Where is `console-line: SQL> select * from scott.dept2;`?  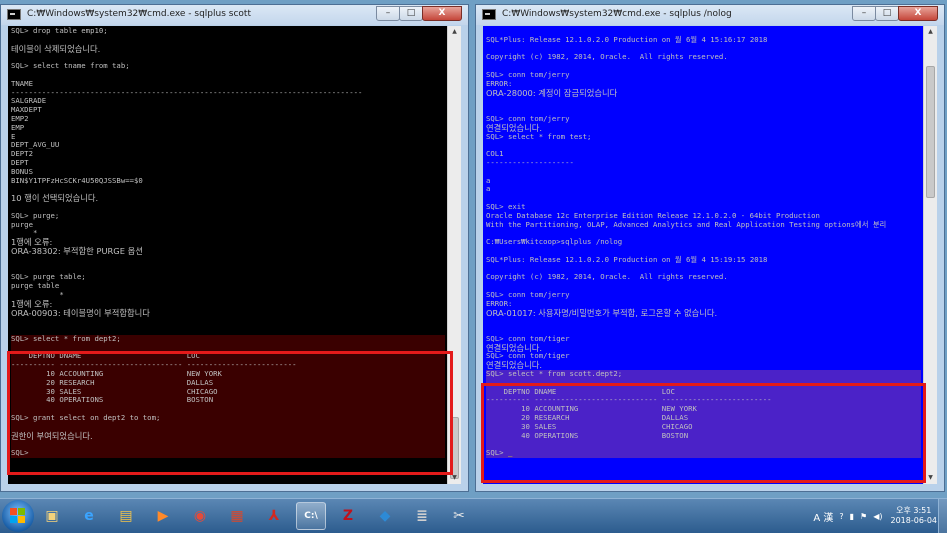
console-line: SQL> select * from scott.dept2; is located at coordinates (703, 374).